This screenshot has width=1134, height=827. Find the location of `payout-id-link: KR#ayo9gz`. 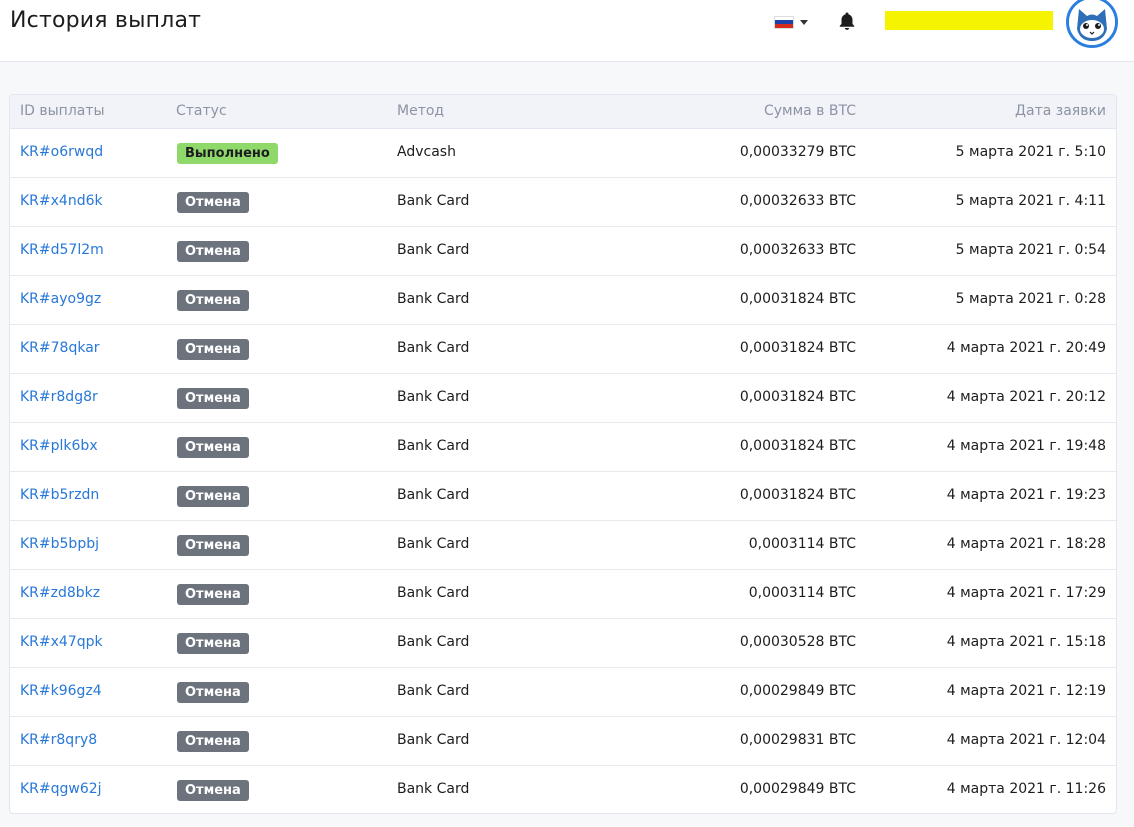

payout-id-link: KR#ayo9gz is located at coordinates (60, 299).